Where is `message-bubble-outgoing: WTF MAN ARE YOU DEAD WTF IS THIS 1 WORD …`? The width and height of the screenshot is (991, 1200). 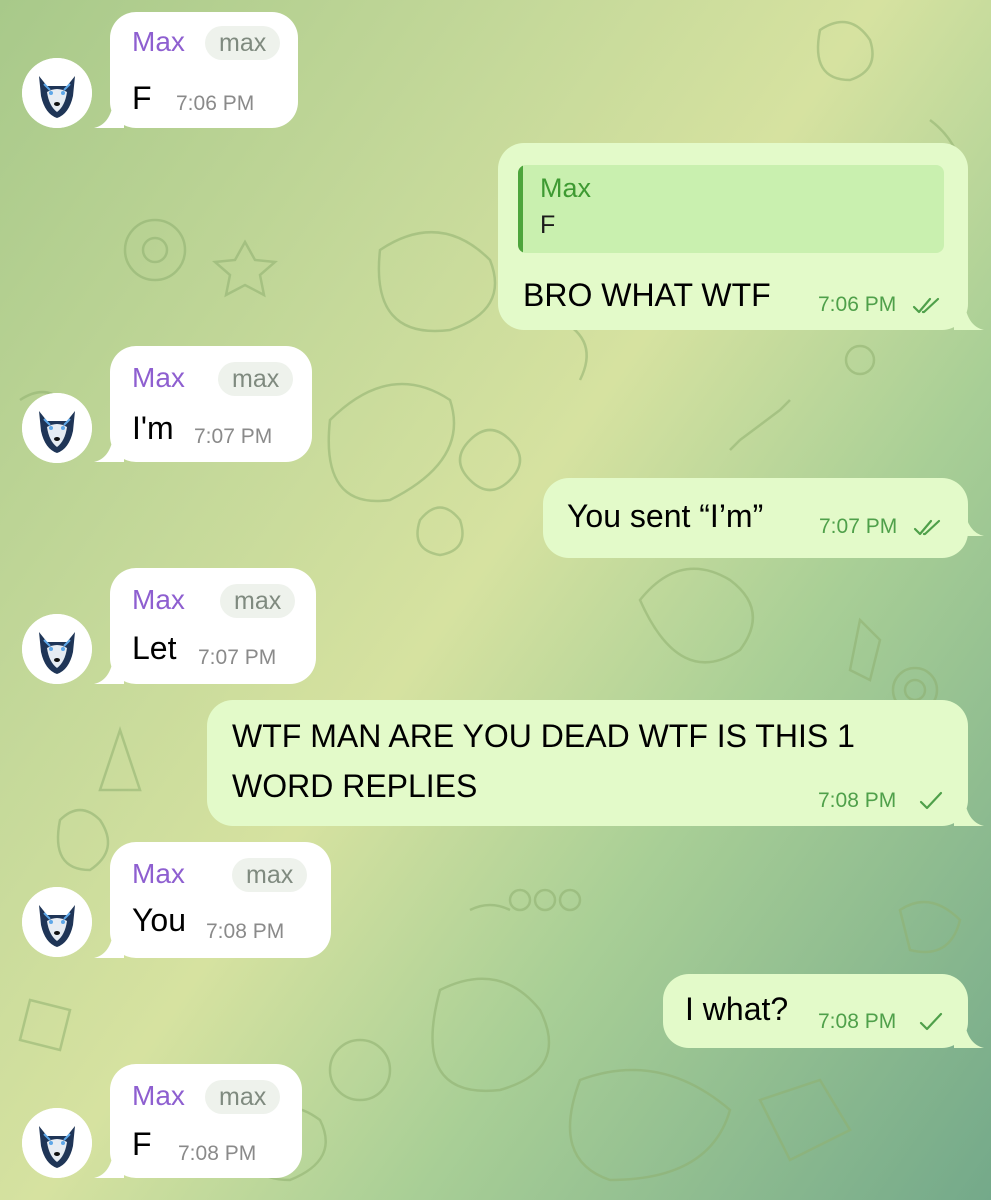
message-bubble-outgoing: WTF MAN ARE YOU DEAD WTF IS THIS 1 WORD … is located at coordinates (587, 763).